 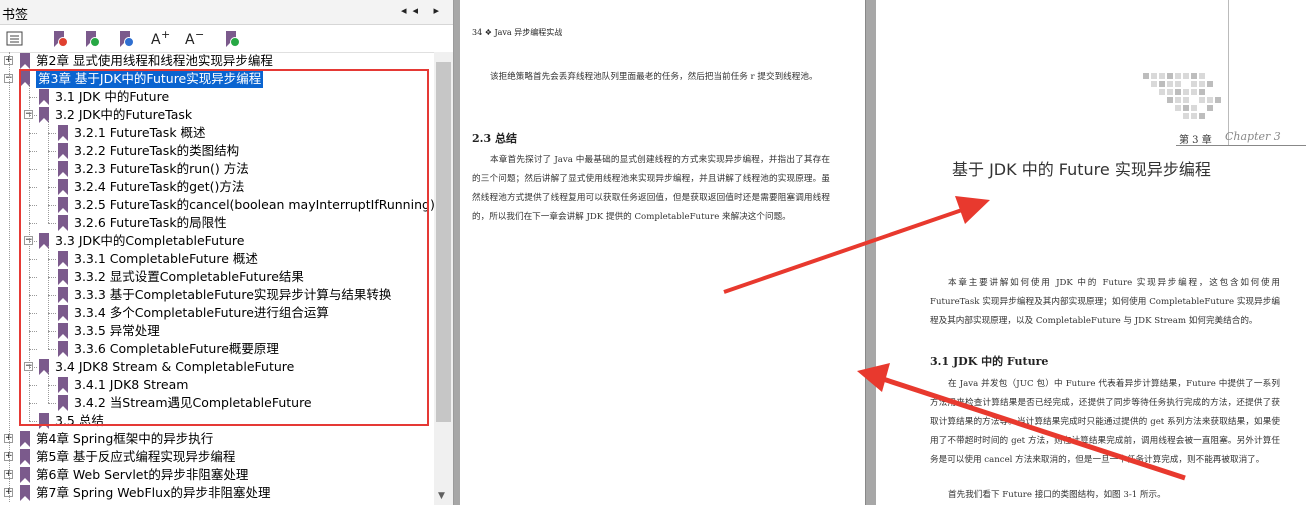 What do you see at coordinates (176, 348) in the screenshot?
I see `bookmark-label: 3.3.6 CompletableFuture概要原理` at bounding box center [176, 348].